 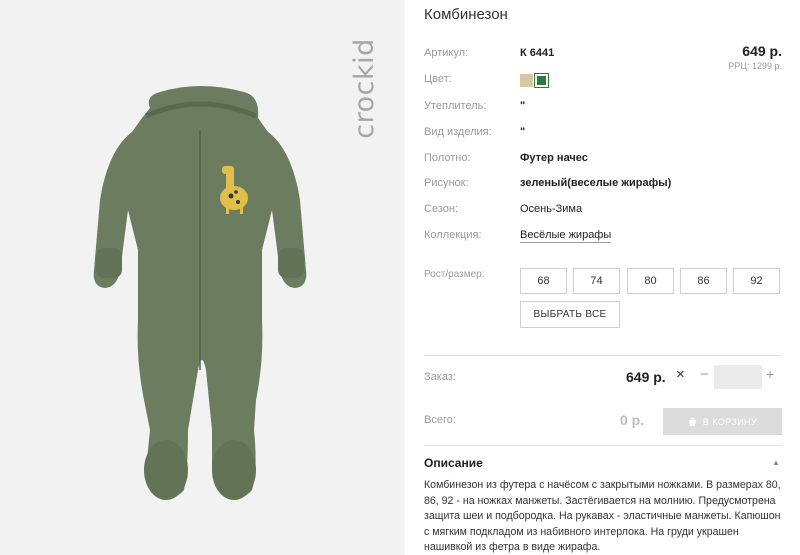 What do you see at coordinates (447, 158) in the screenshot?
I see `attr-fabric-label: Полотно:` at bounding box center [447, 158].